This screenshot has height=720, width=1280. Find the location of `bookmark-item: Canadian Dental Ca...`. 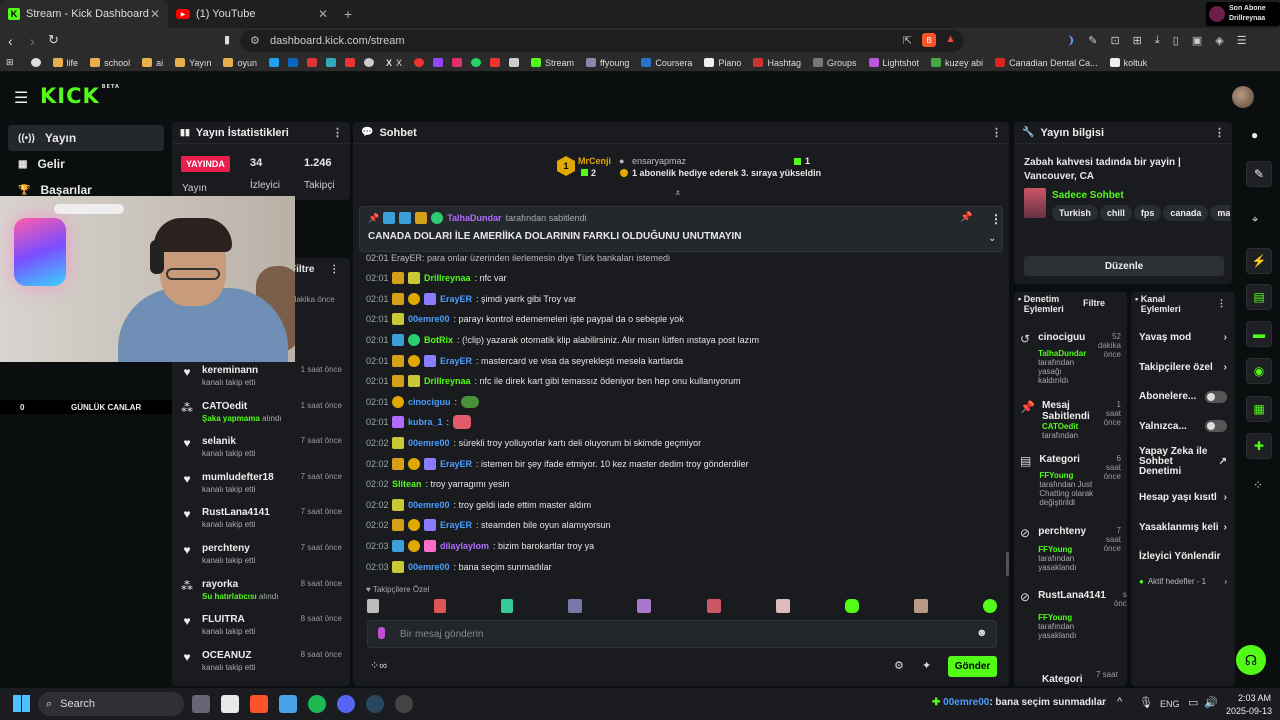

bookmark-item: Canadian Dental Ca... is located at coordinates (1046, 63).